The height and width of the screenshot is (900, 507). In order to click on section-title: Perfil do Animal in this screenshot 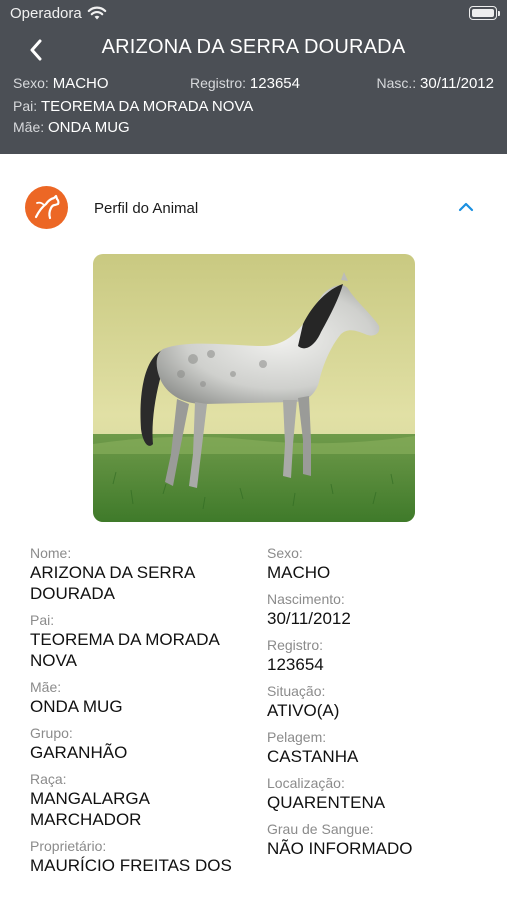, I will do `click(146, 208)`.